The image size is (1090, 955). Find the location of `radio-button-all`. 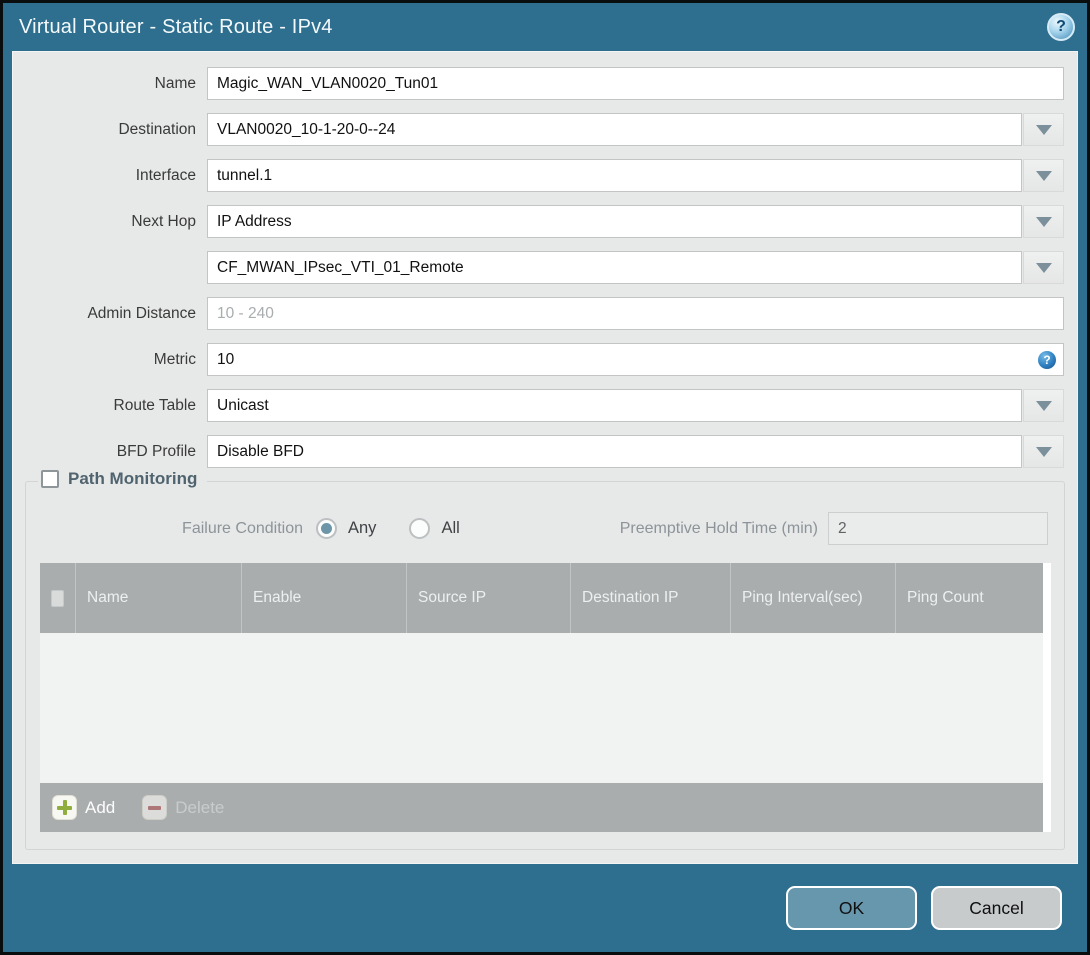

radio-button-all is located at coordinates (420, 528).